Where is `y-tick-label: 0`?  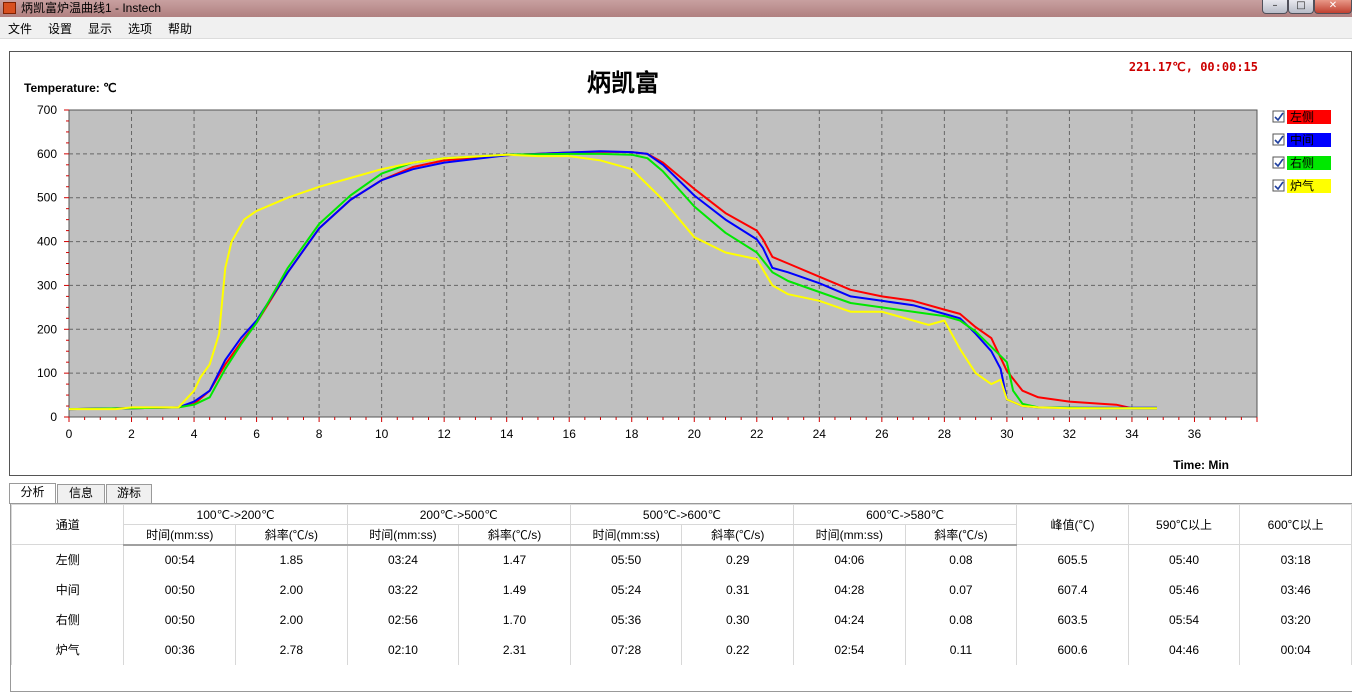
y-tick-label: 0 is located at coordinates (53, 417).